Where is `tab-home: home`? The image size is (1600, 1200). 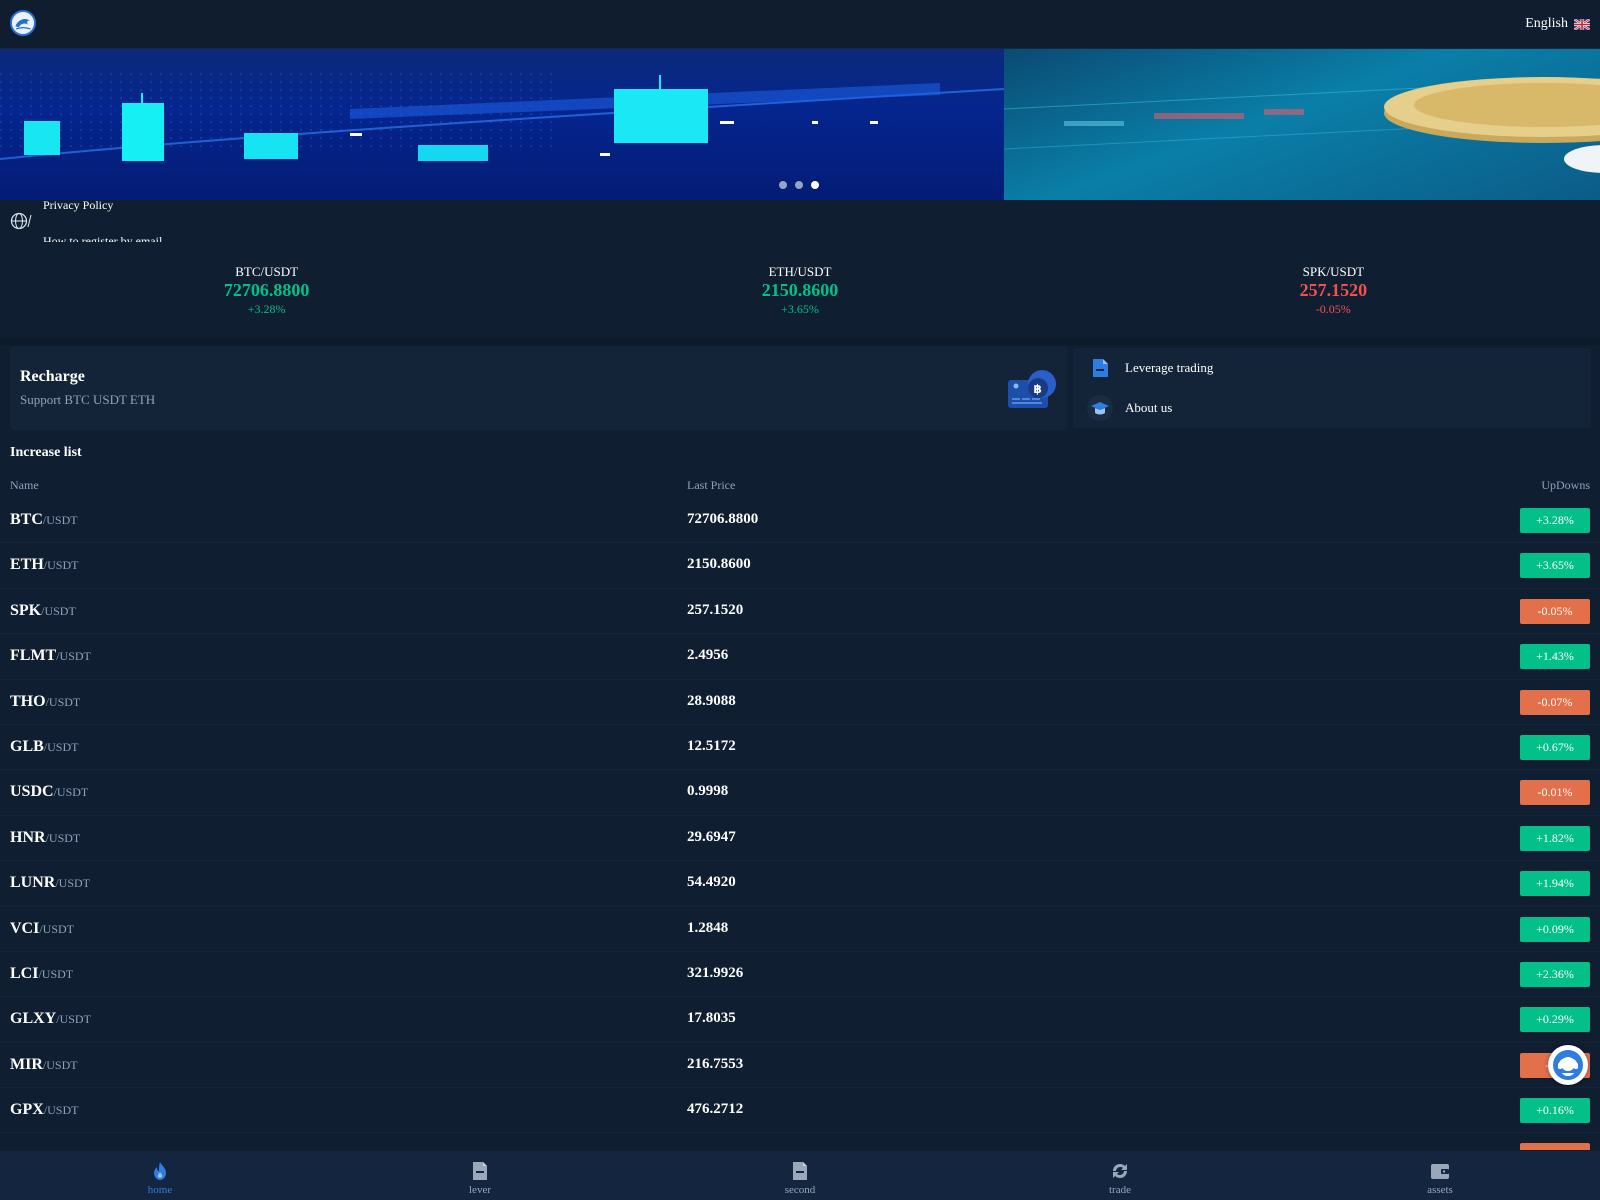
tab-home: home is located at coordinates (160, 1175).